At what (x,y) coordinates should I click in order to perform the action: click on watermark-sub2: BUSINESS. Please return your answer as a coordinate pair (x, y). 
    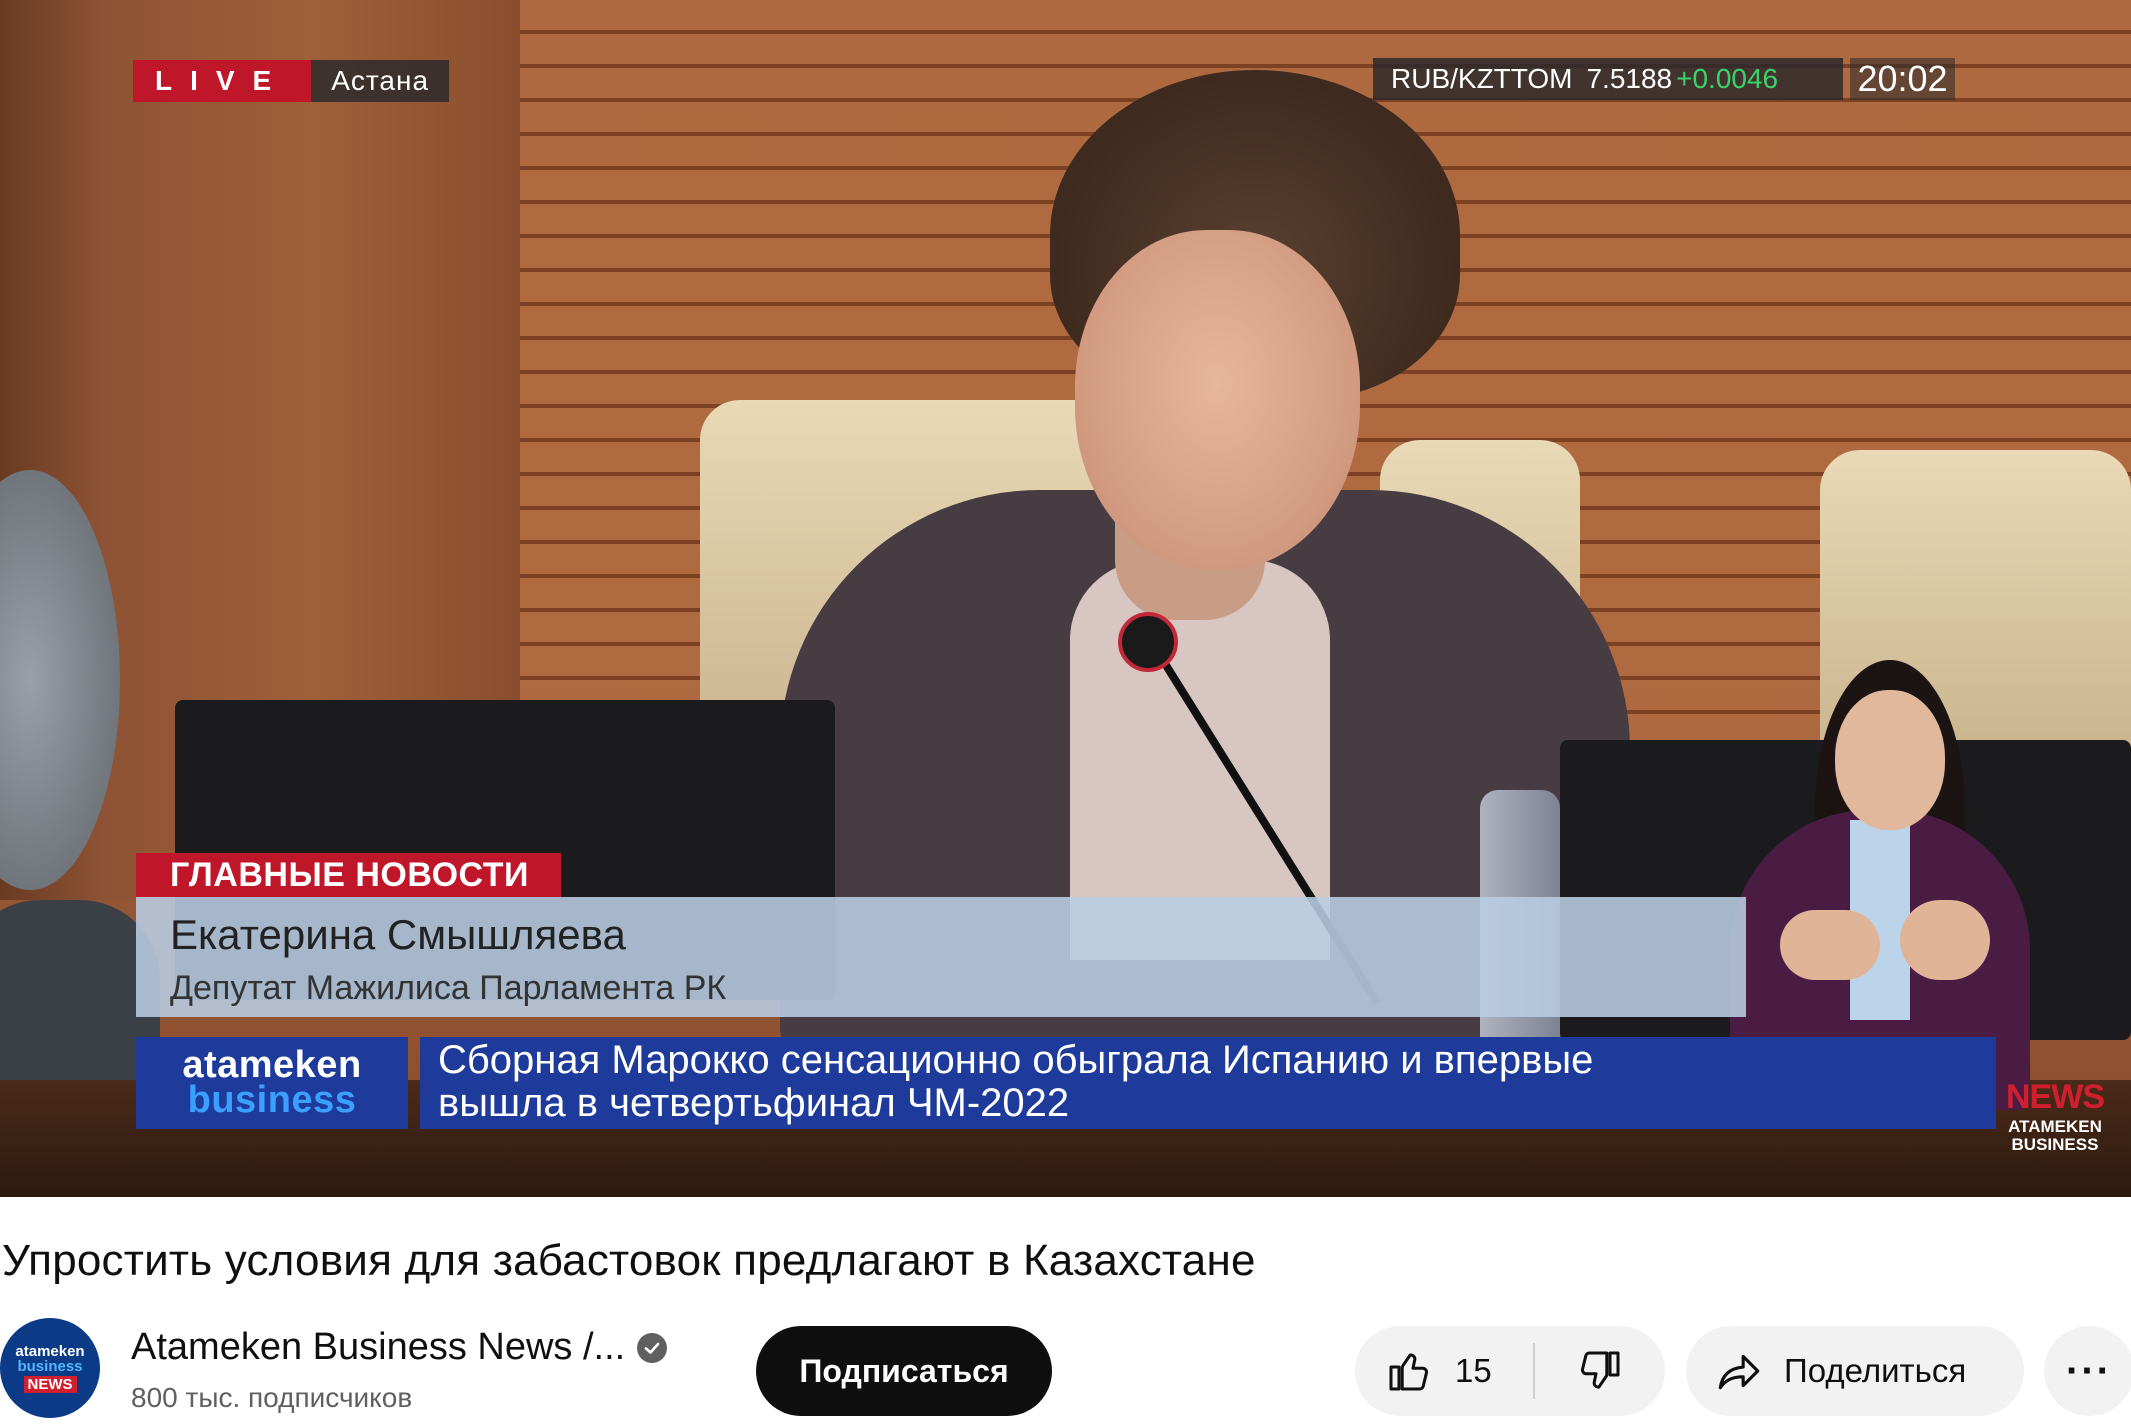
    Looking at the image, I should click on (2055, 1144).